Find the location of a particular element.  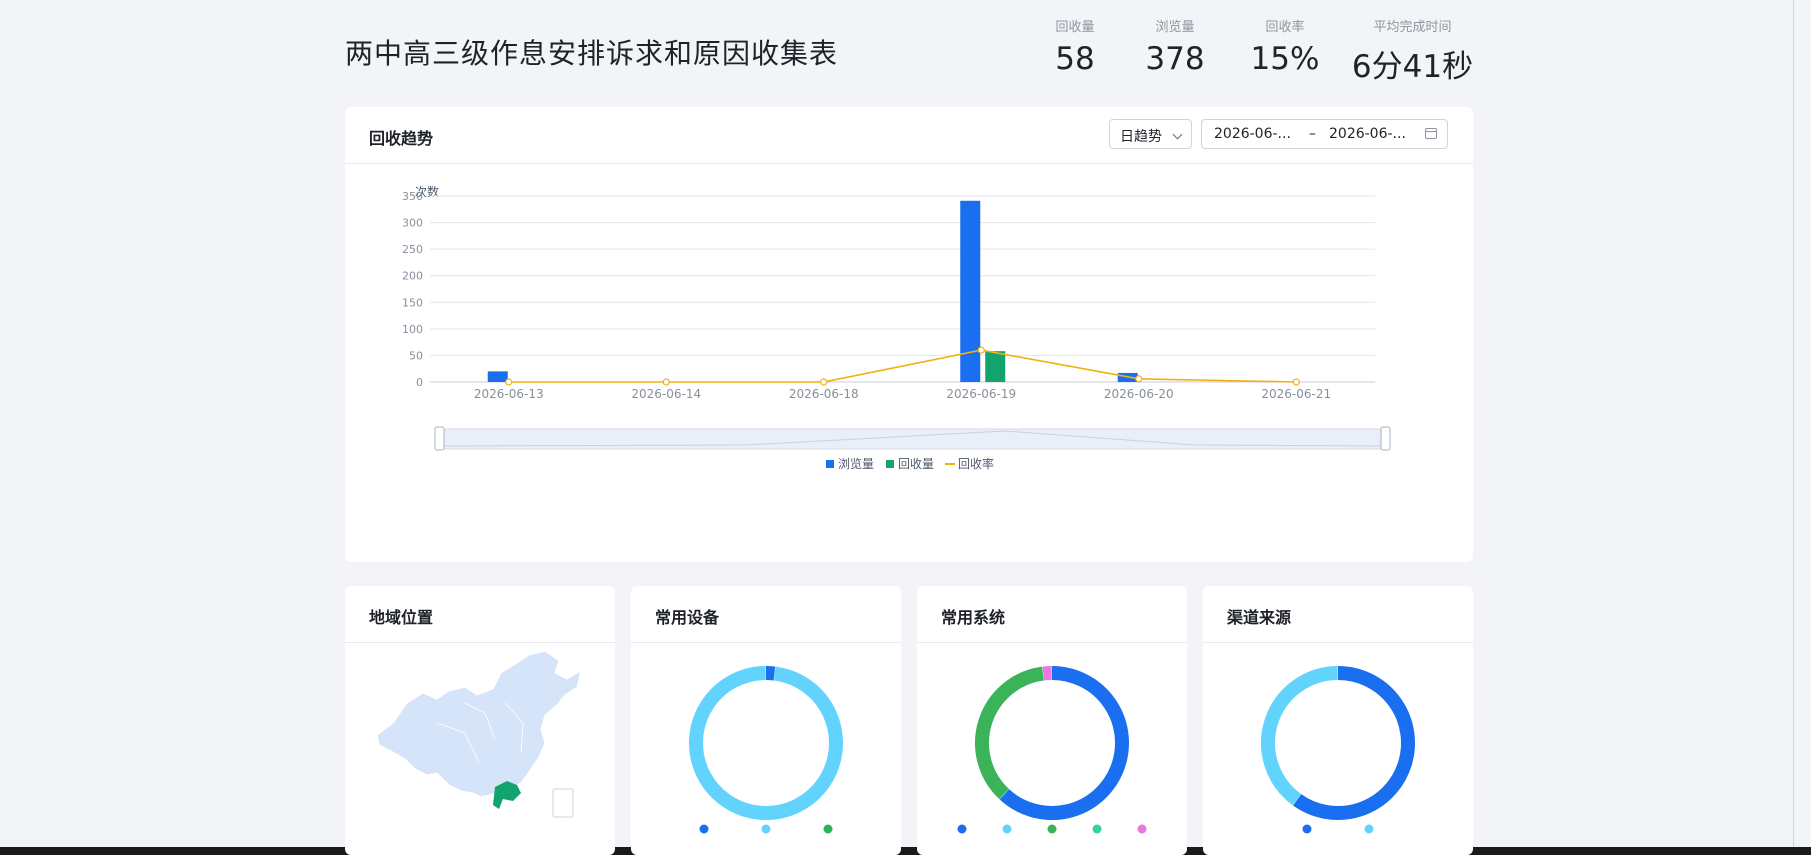

legend-label: 浏览量 is located at coordinates (856, 463).